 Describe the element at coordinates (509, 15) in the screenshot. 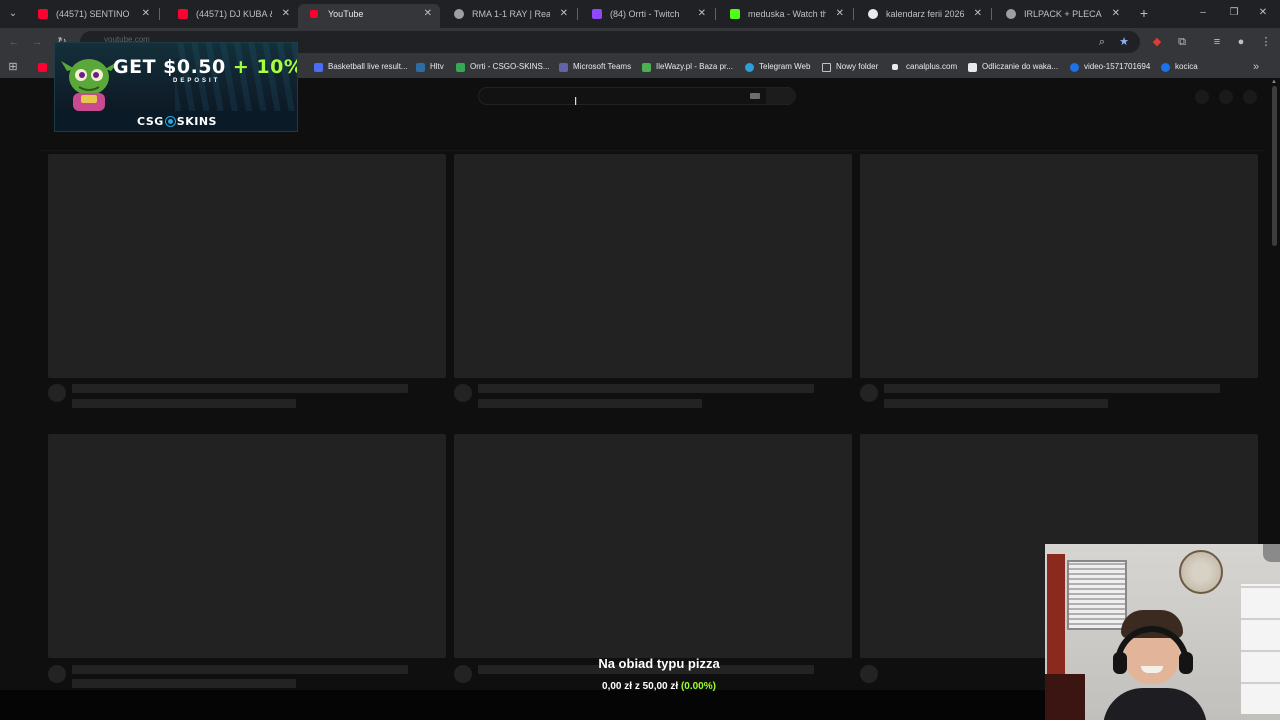

I see `browser-tab: RMA 1-1 RAY | Real Madr ✕` at that location.